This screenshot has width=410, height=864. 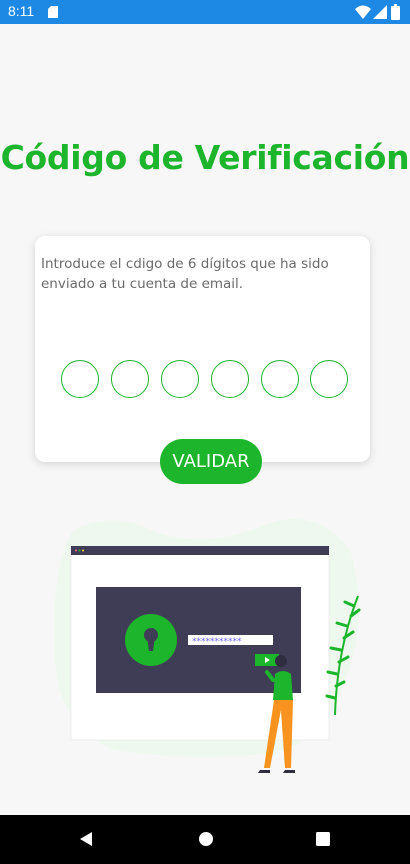 I want to click on signal-icon, so click(x=380, y=12).